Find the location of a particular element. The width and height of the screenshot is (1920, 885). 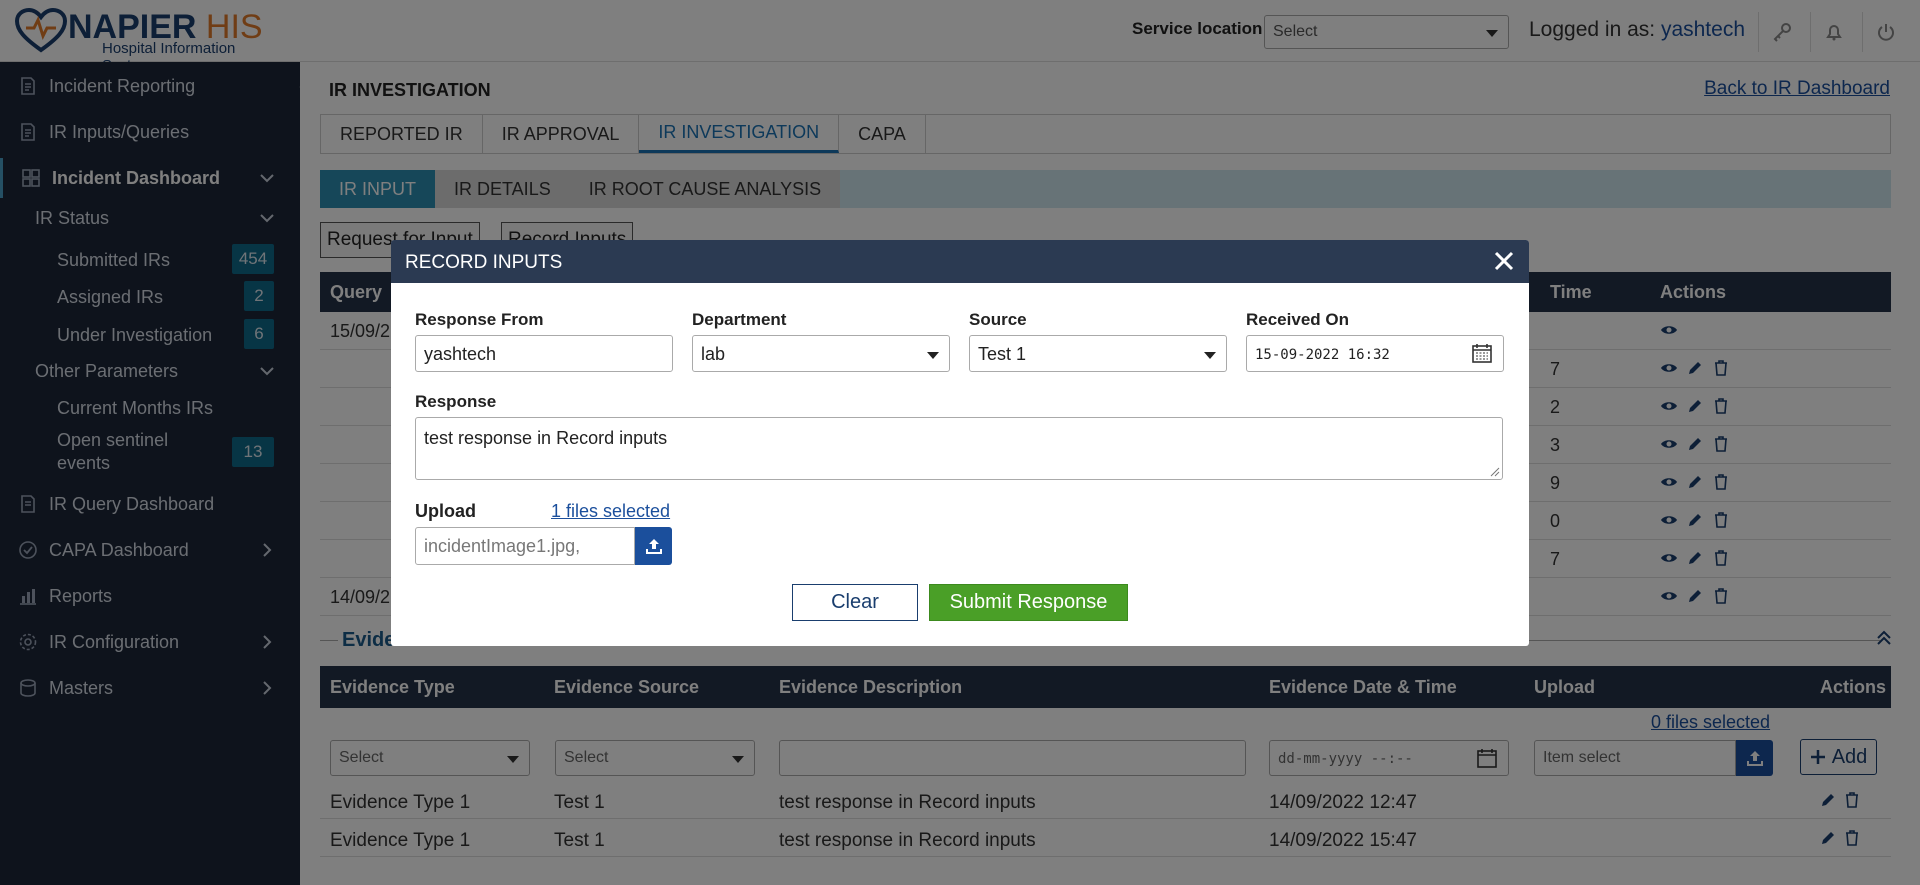

submit-response-button: Submit Response is located at coordinates (1028, 602).